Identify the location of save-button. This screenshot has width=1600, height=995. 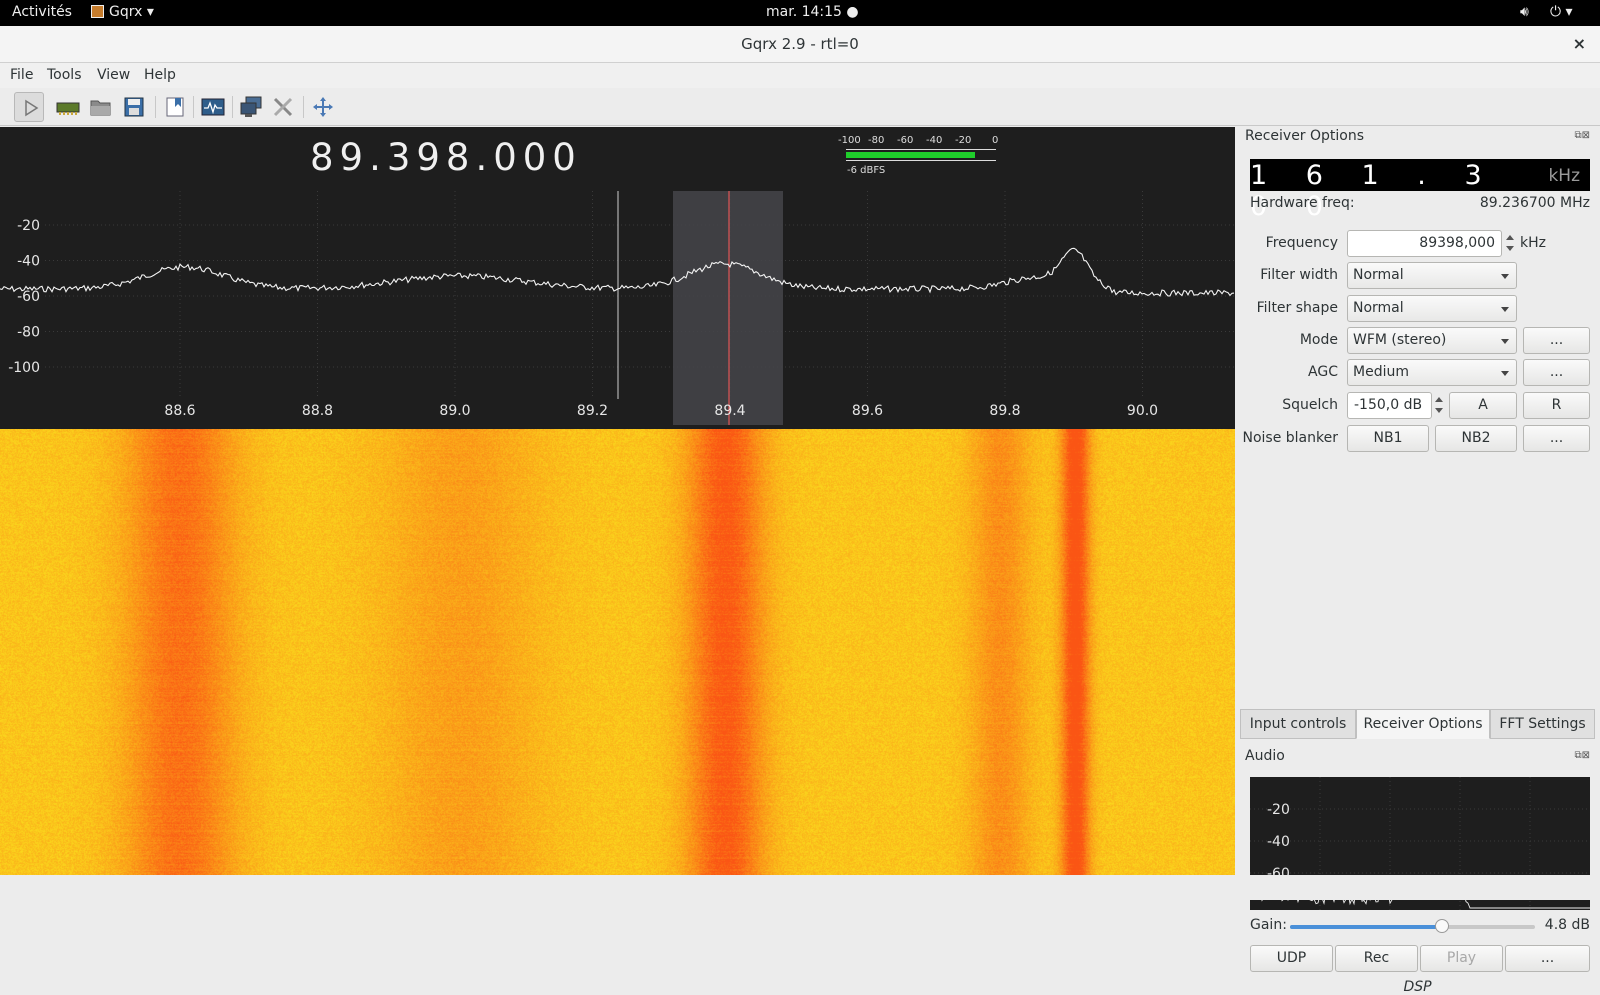
(134, 107).